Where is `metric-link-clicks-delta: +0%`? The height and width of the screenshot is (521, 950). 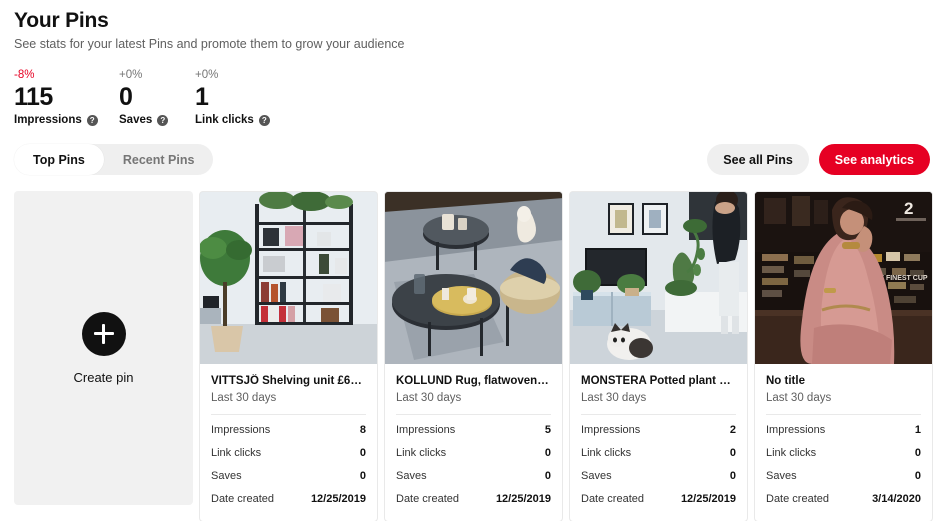 metric-link-clicks-delta: +0% is located at coordinates (207, 75).